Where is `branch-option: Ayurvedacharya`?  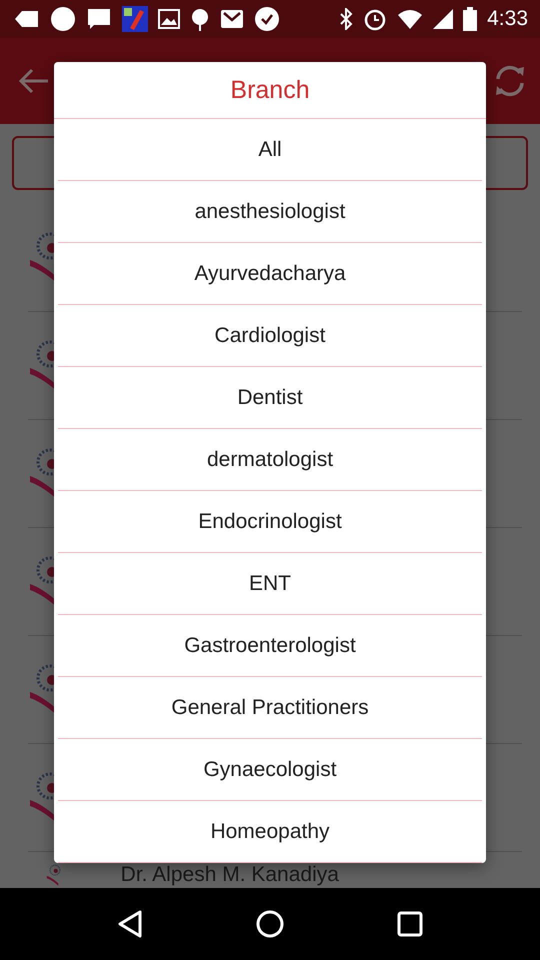 branch-option: Ayurvedacharya is located at coordinates (270, 274).